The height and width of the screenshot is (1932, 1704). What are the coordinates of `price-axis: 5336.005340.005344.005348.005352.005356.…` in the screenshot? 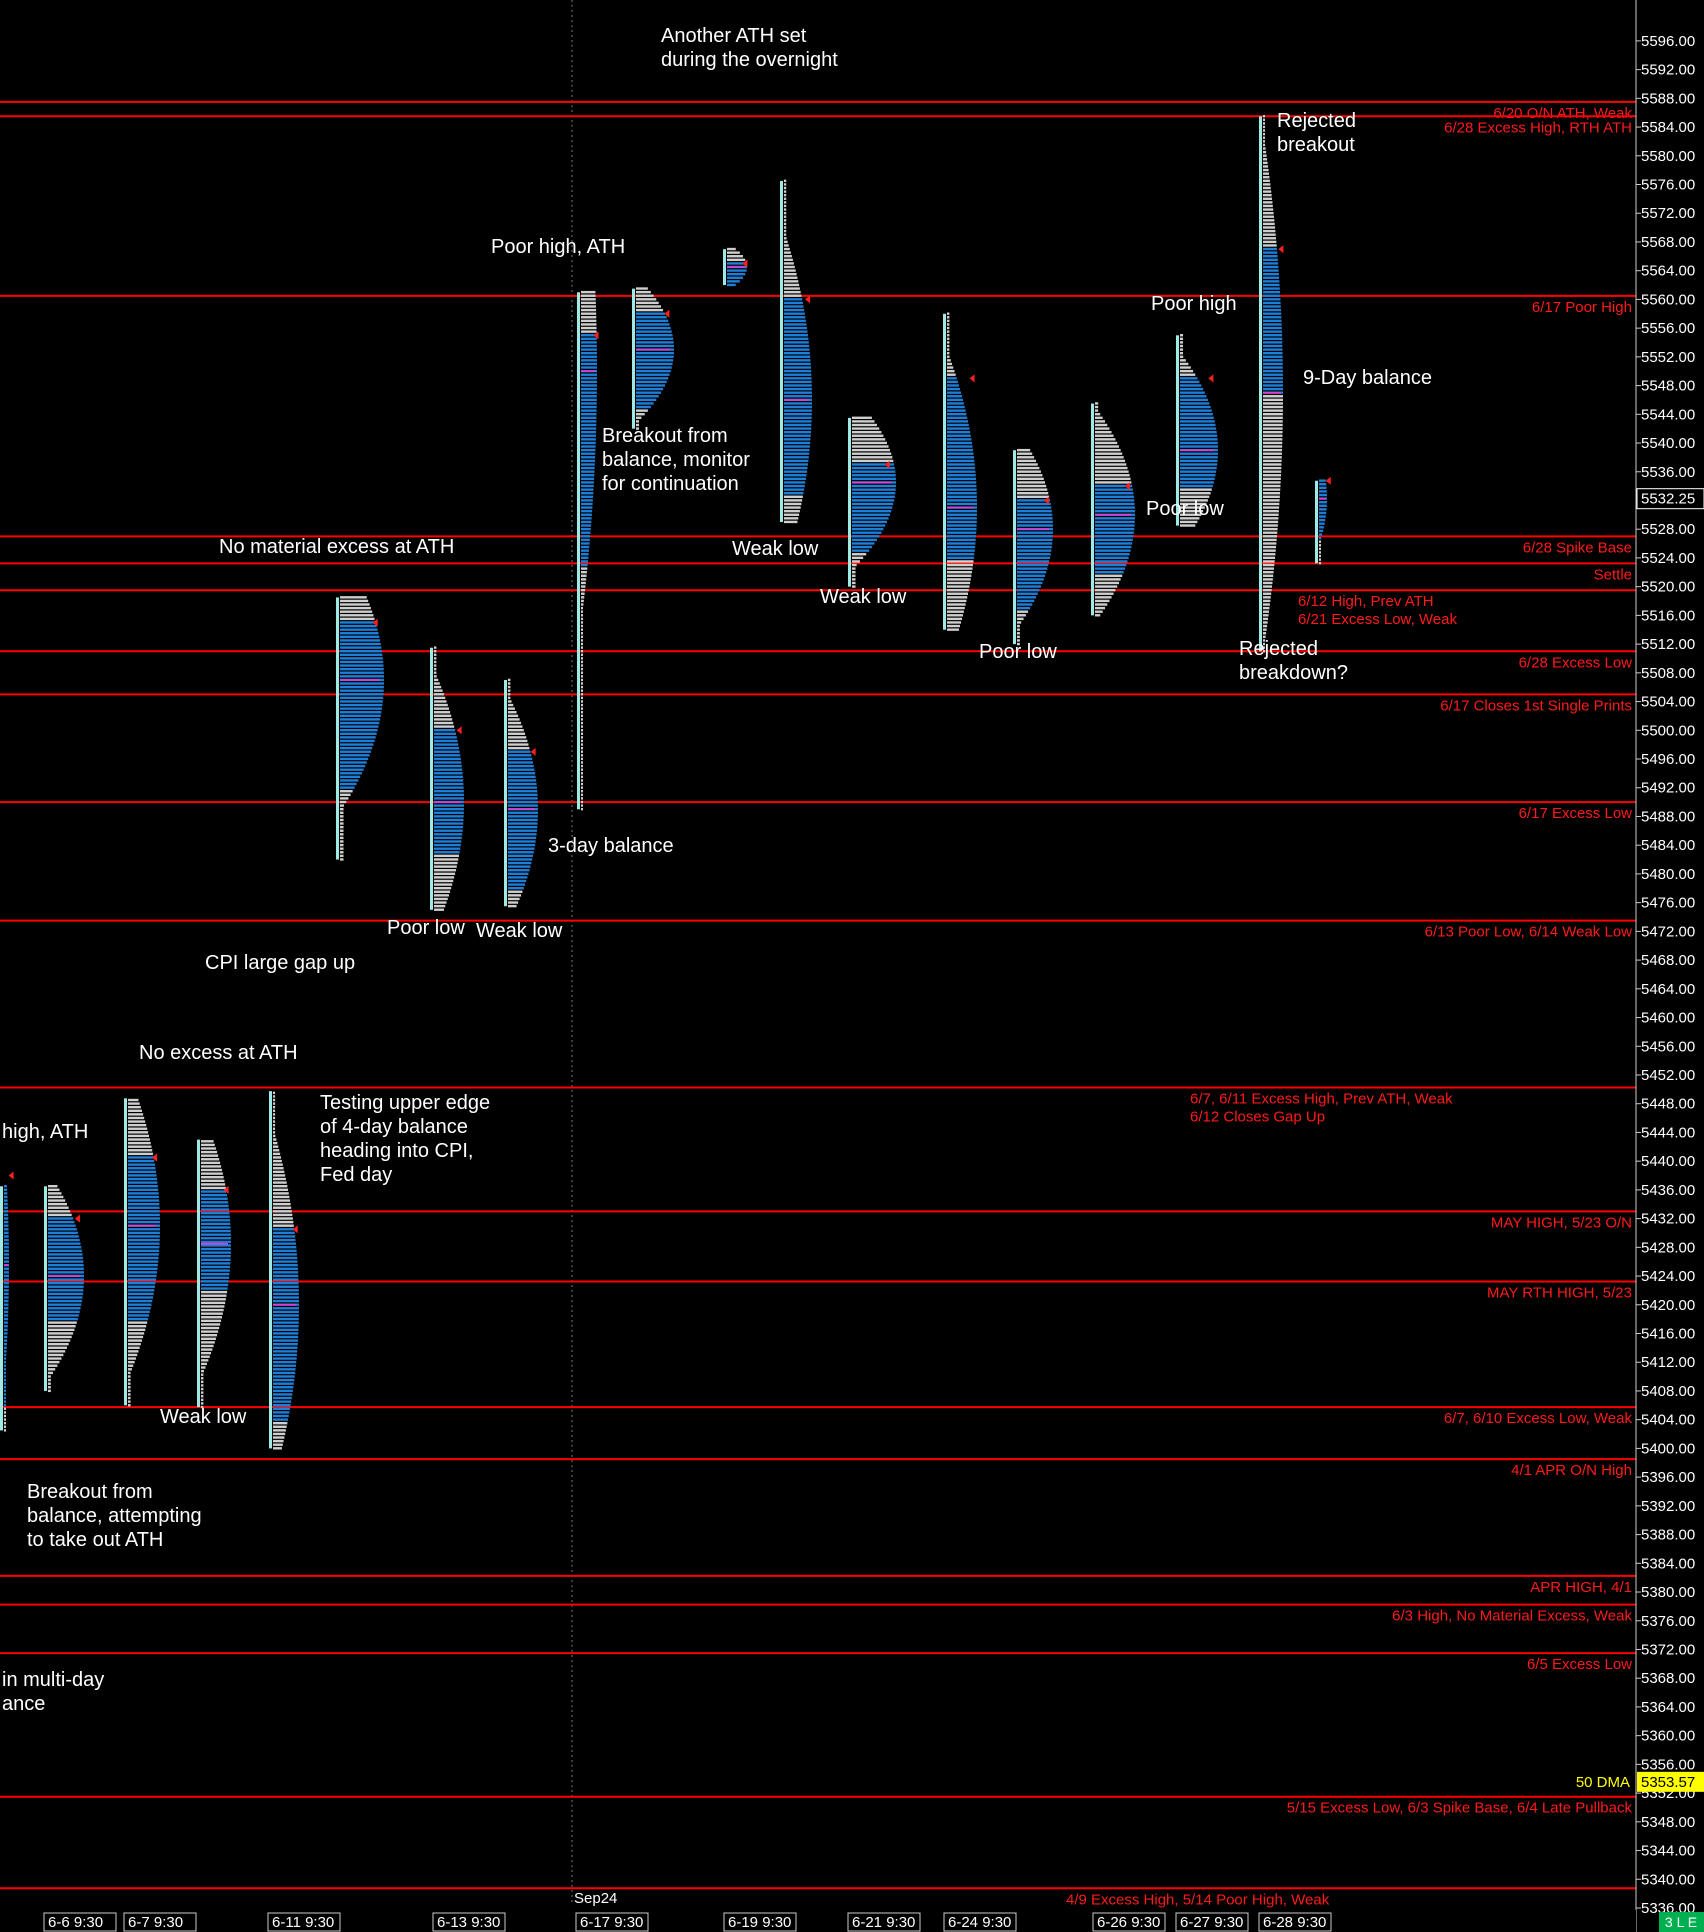 It's located at (1640, 966).